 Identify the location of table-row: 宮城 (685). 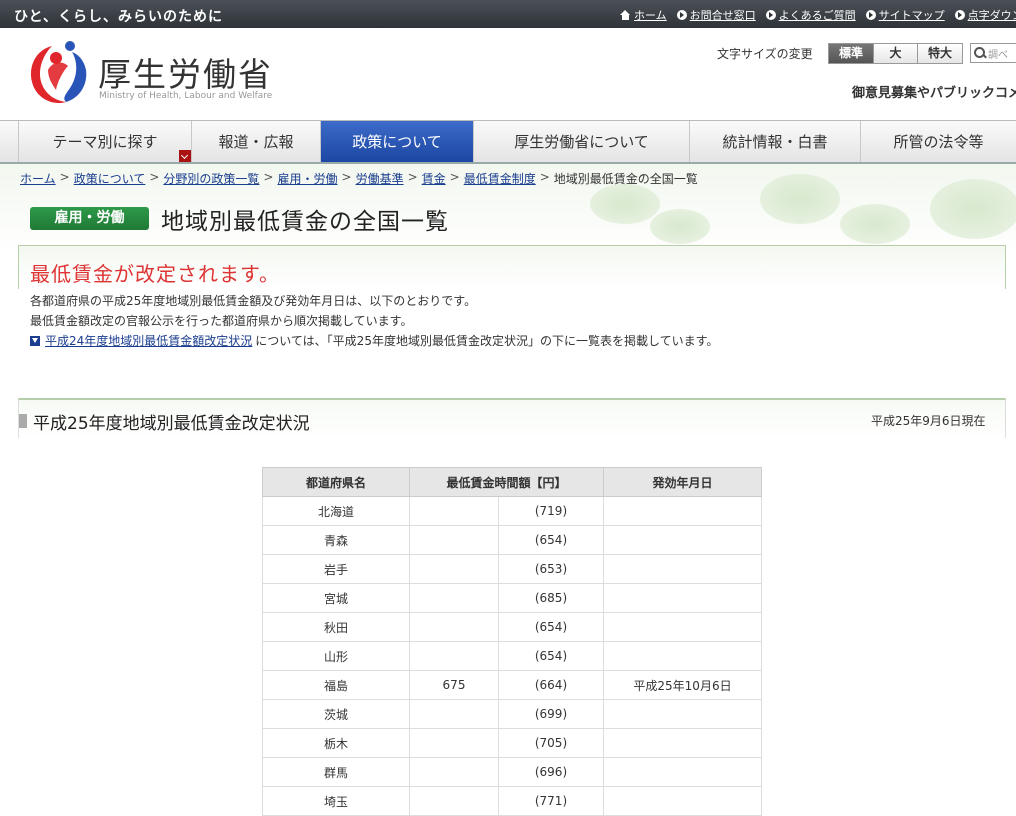
(512, 598).